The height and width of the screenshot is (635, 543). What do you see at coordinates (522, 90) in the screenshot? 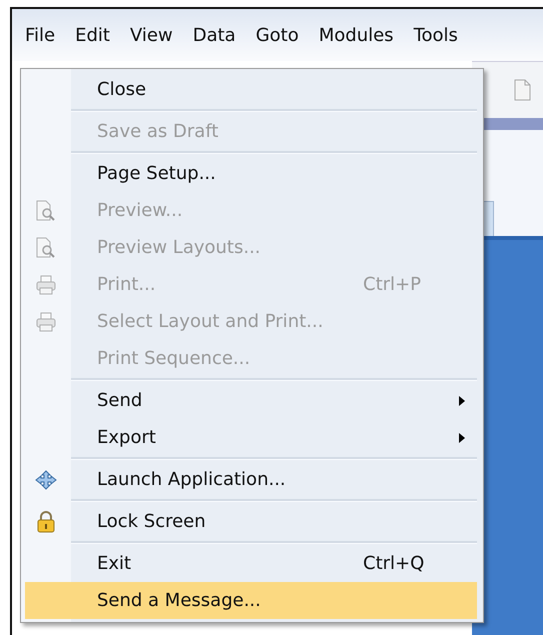
I see `document-icon` at bounding box center [522, 90].